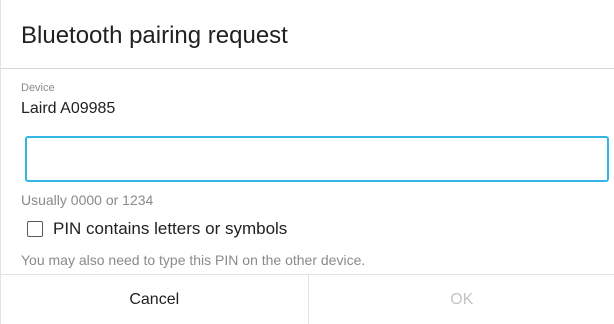 The height and width of the screenshot is (324, 614). Describe the element at coordinates (35, 229) in the screenshot. I see `pin-letters-checkbox` at that location.